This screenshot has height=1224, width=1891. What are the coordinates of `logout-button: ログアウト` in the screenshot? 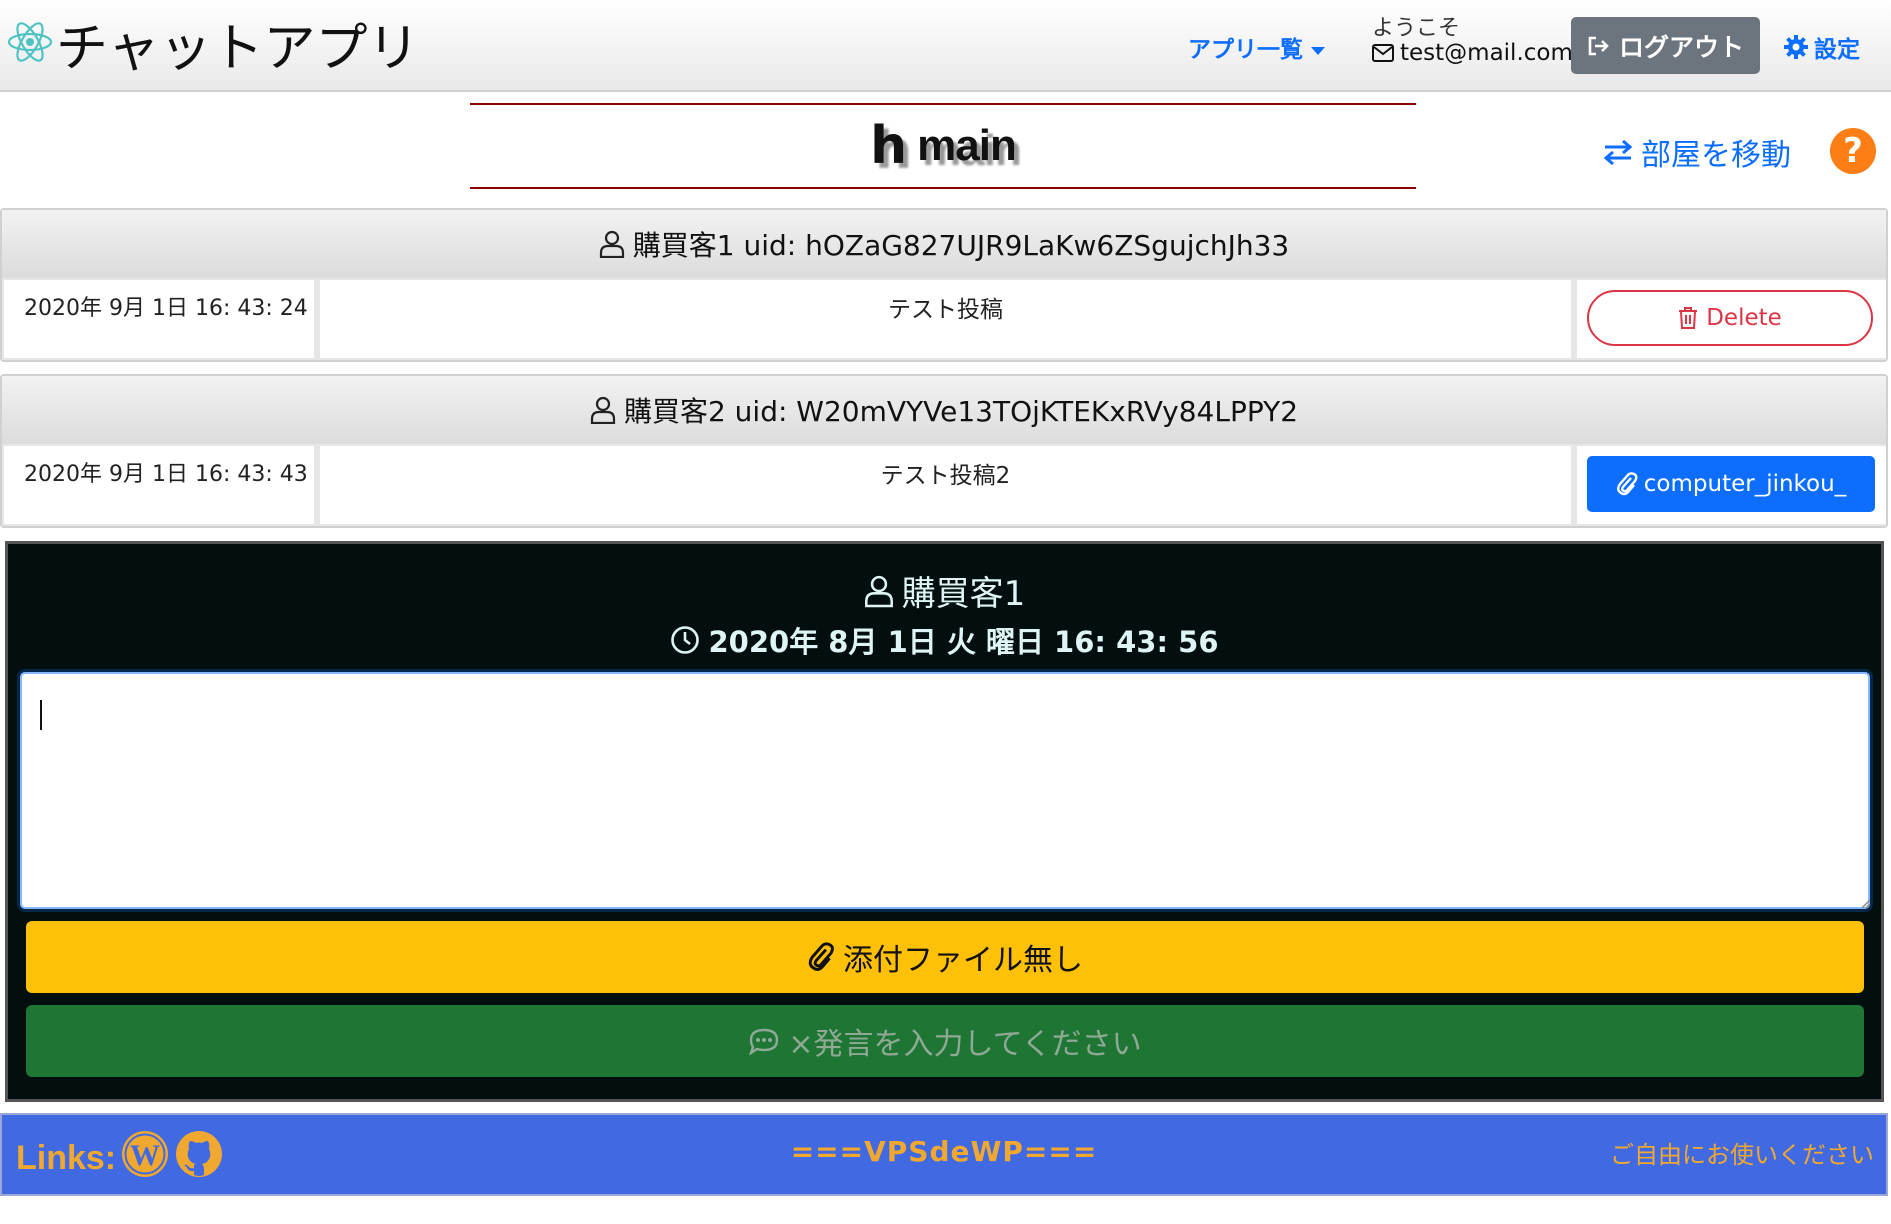 It's located at (1665, 45).